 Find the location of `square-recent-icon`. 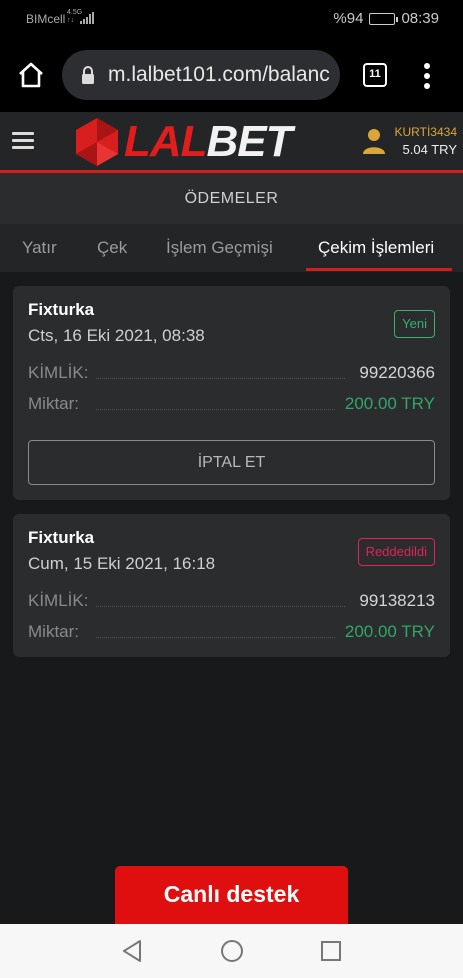

square-recent-icon is located at coordinates (331, 951).